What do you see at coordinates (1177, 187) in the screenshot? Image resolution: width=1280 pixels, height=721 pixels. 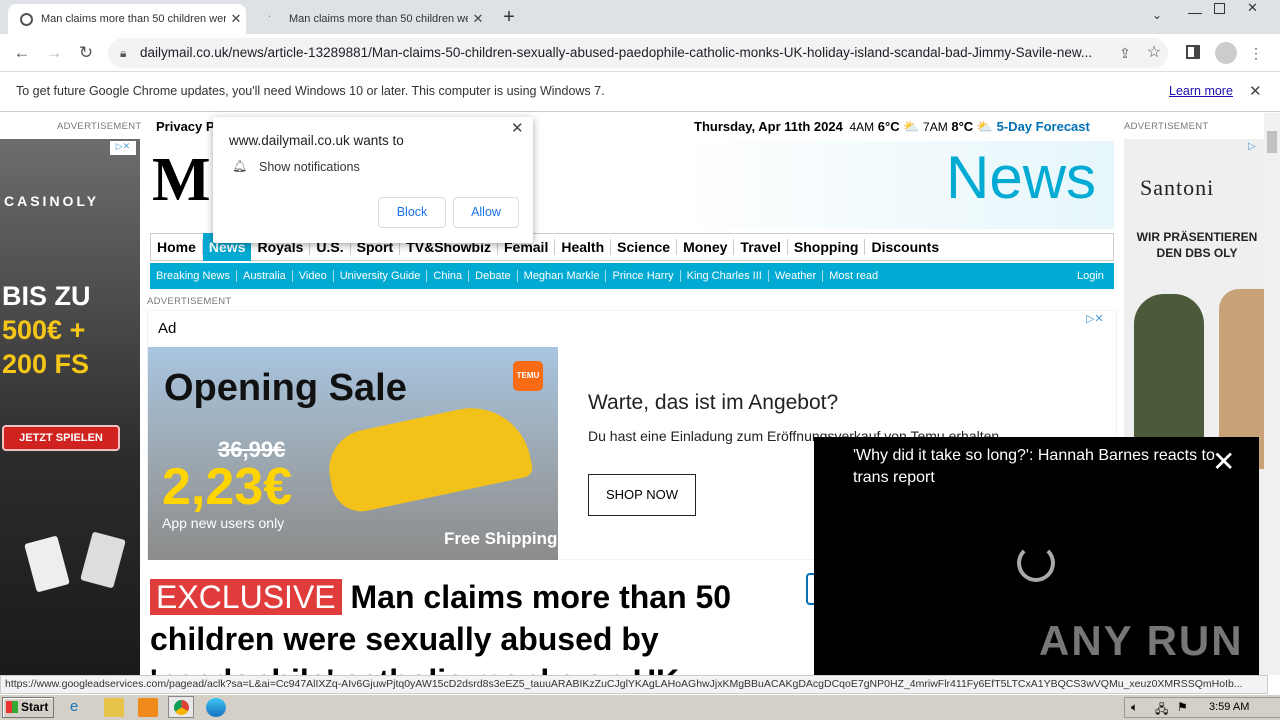 I see `santoni-brand: Santoni` at bounding box center [1177, 187].